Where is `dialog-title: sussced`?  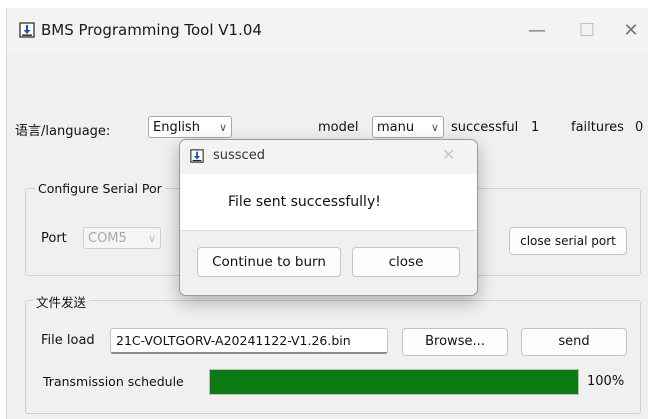
dialog-title: sussced is located at coordinates (239, 155).